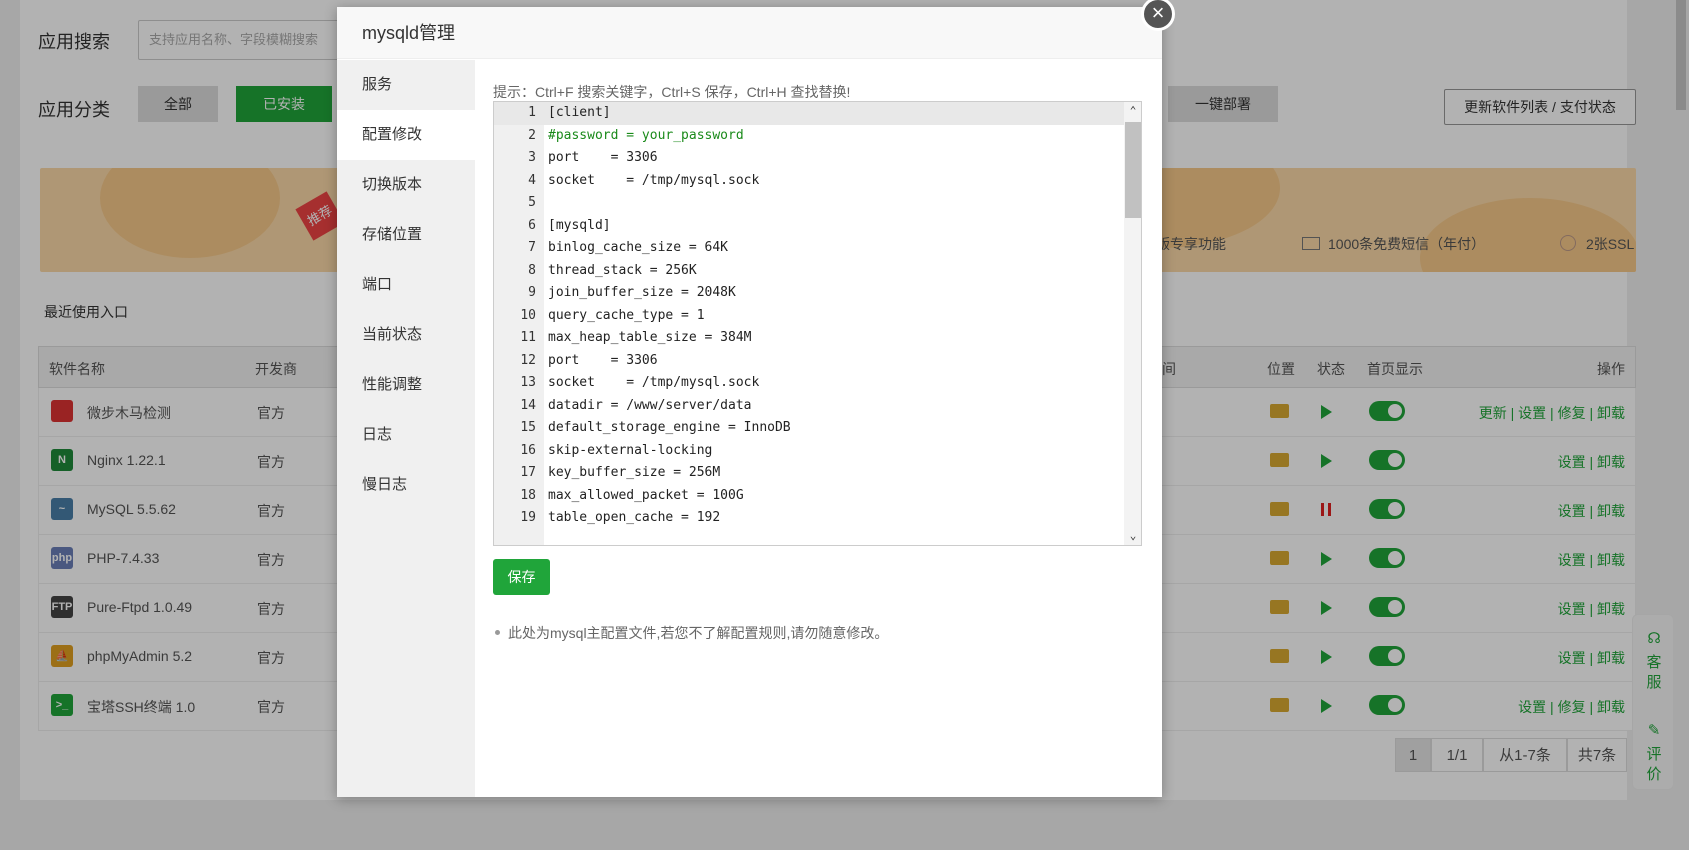 The width and height of the screenshot is (1689, 850). Describe the element at coordinates (809, 518) in the screenshot. I see `editor-line: 19 table_open_cache = 192` at that location.